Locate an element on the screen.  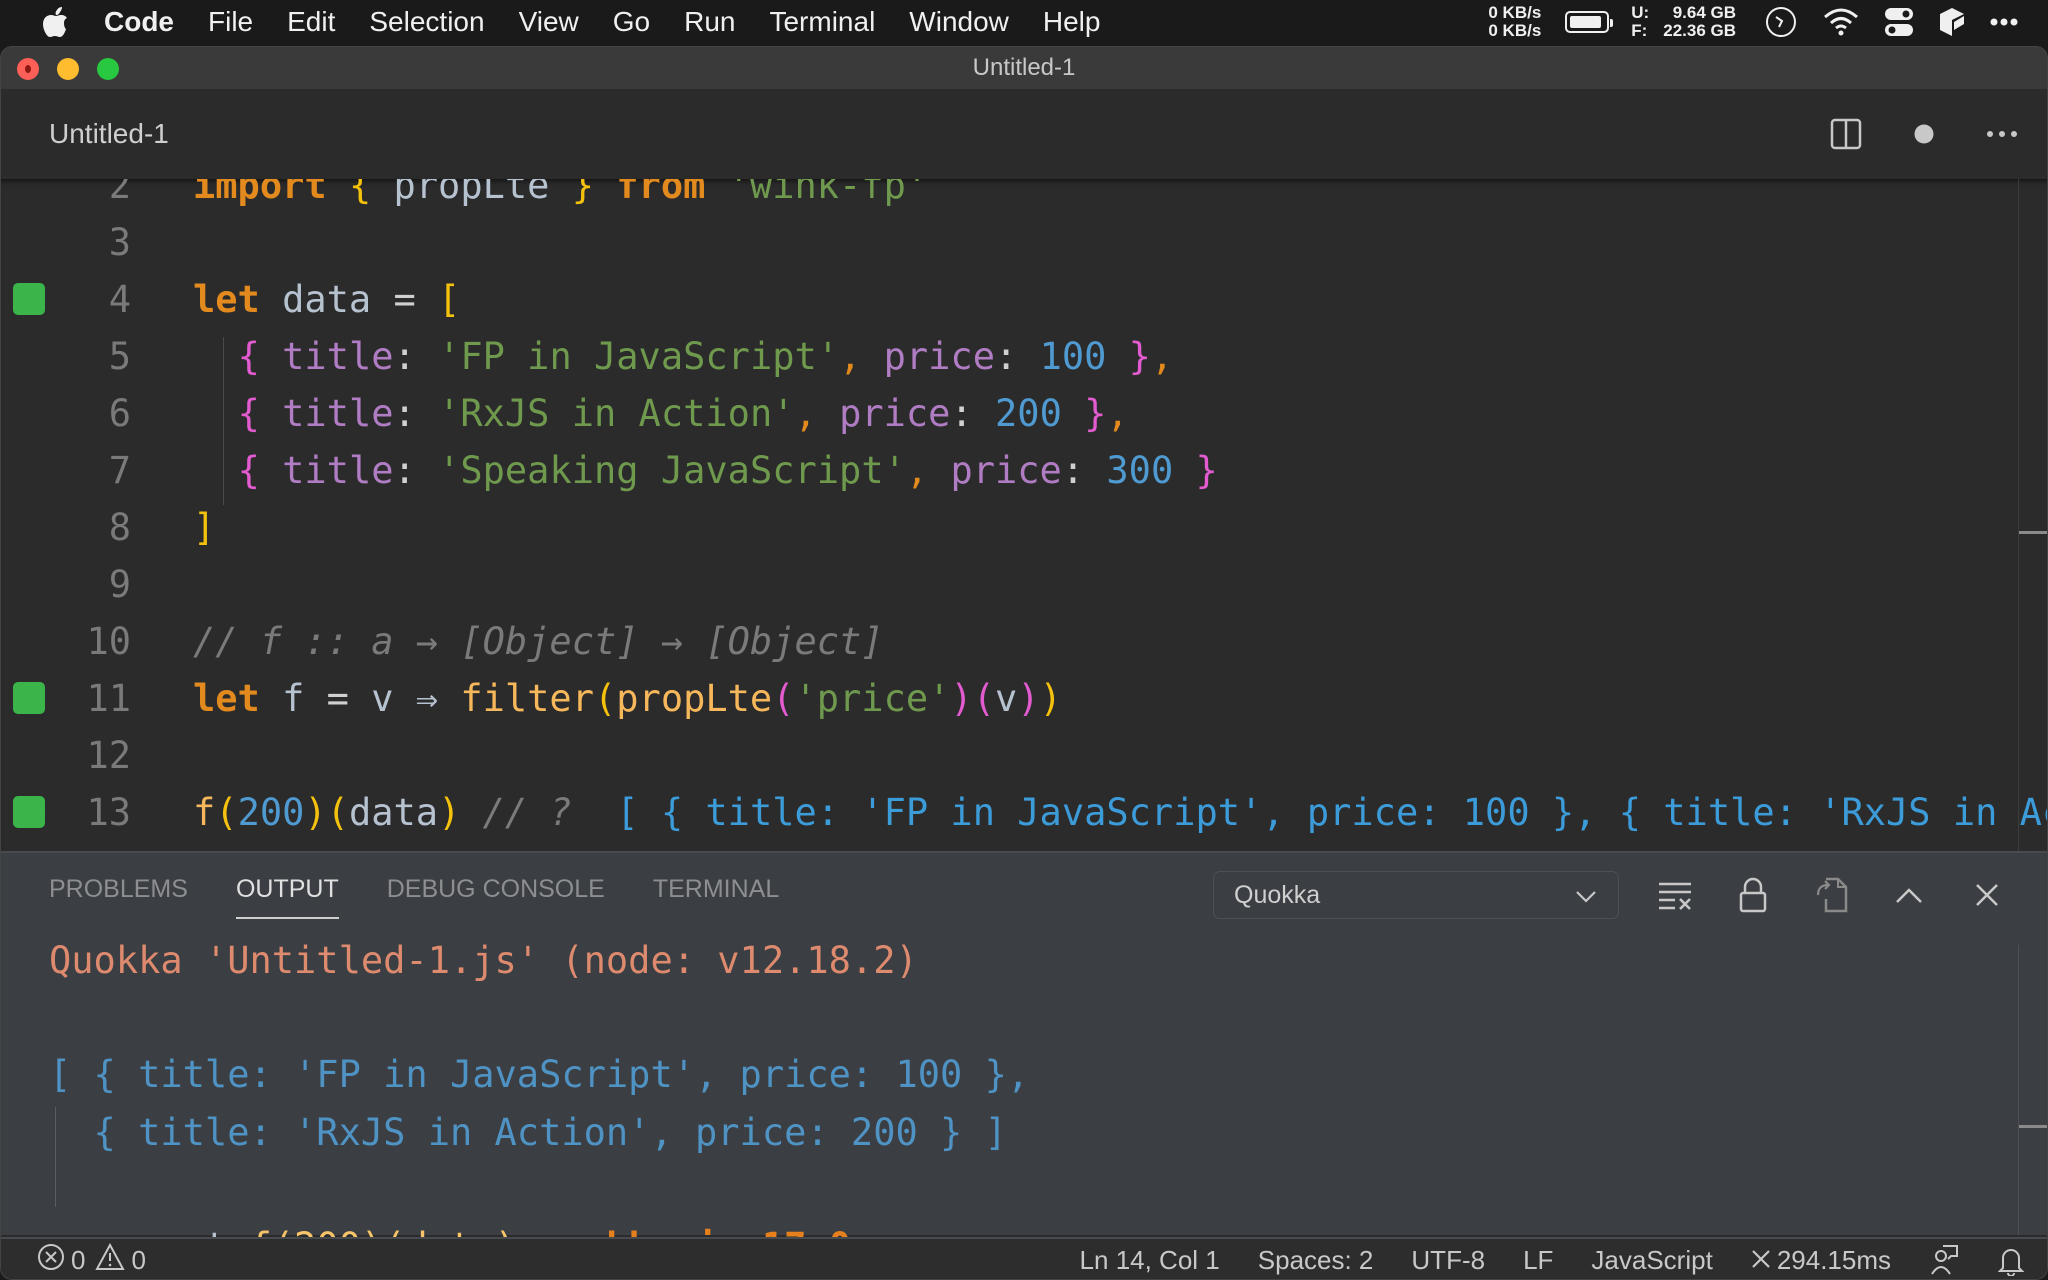
more-icon is located at coordinates (2004, 22).